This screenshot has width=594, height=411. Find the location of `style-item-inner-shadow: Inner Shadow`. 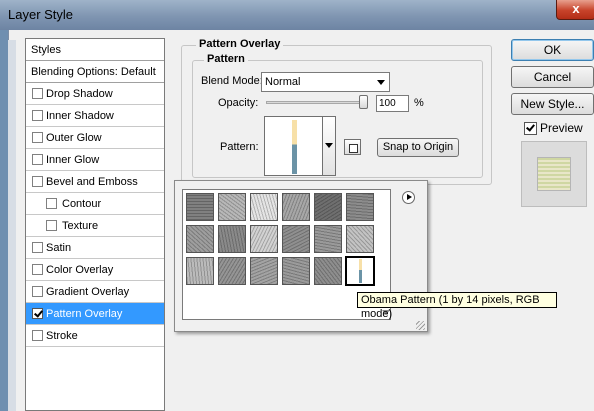

style-item-inner-shadow: Inner Shadow is located at coordinates (95, 116).